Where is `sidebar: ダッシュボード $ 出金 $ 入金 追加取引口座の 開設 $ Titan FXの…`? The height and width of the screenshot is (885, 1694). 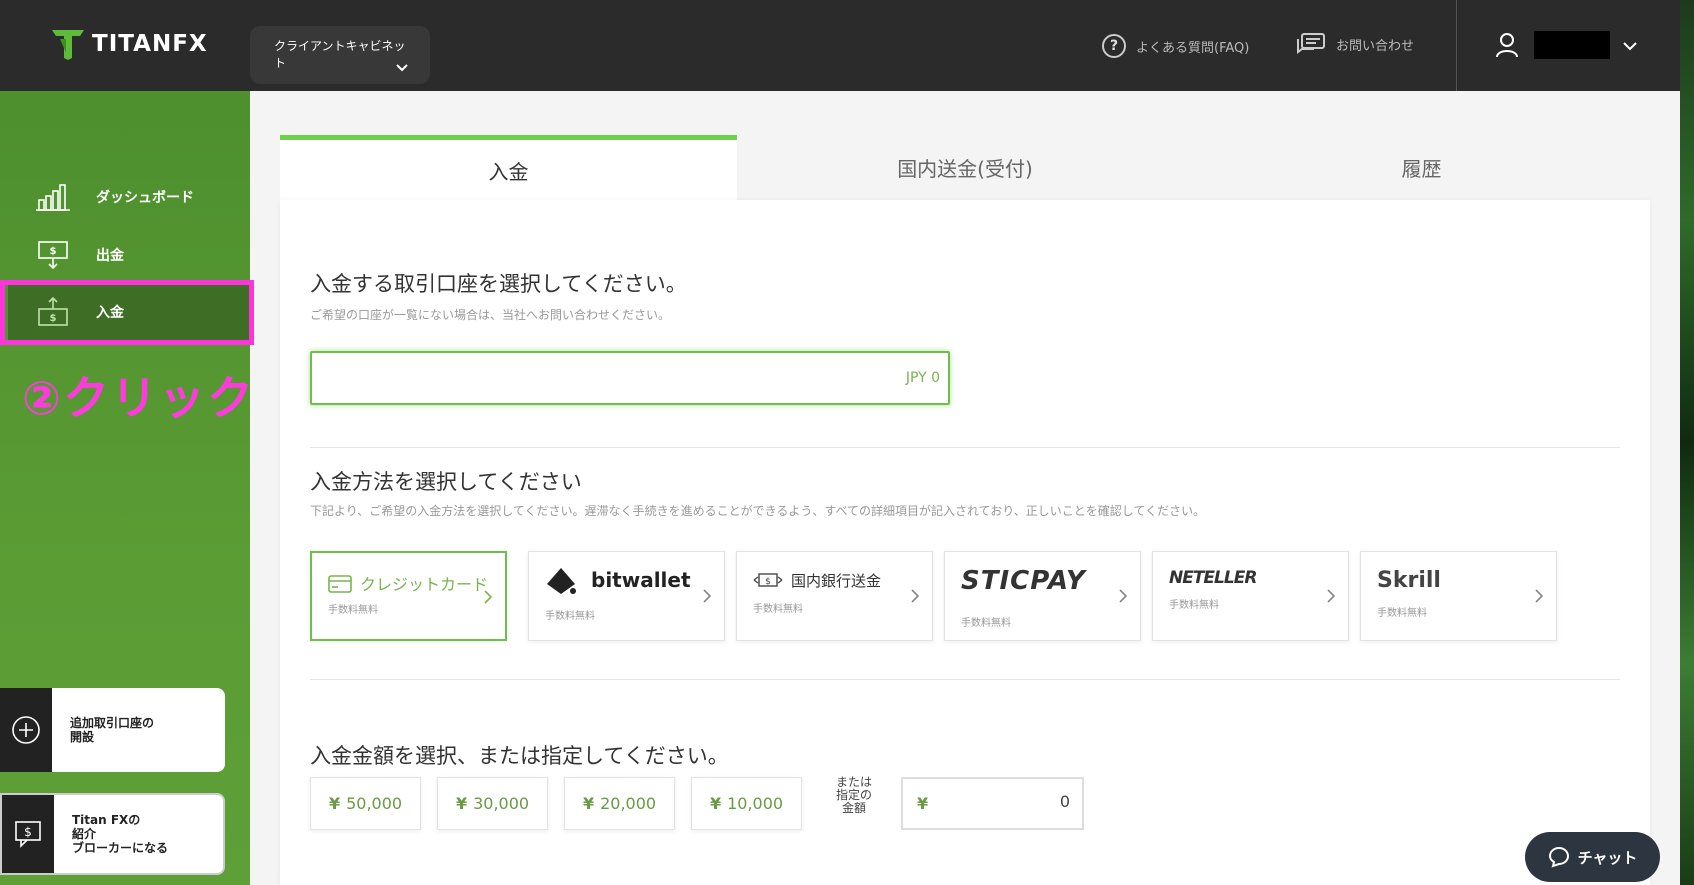
sidebar: ダッシュボード $ 出金 $ 入金 追加取引口座の 開設 $ Titan FXの… is located at coordinates (125, 488).